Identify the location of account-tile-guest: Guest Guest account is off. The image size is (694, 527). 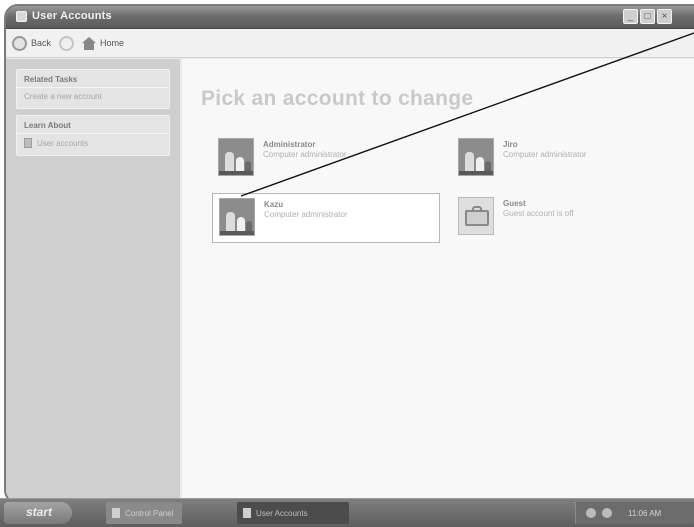
(566, 218).